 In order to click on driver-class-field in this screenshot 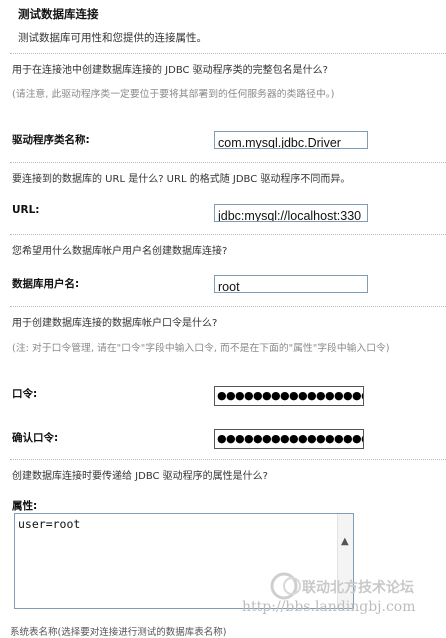, I will do `click(291, 140)`.